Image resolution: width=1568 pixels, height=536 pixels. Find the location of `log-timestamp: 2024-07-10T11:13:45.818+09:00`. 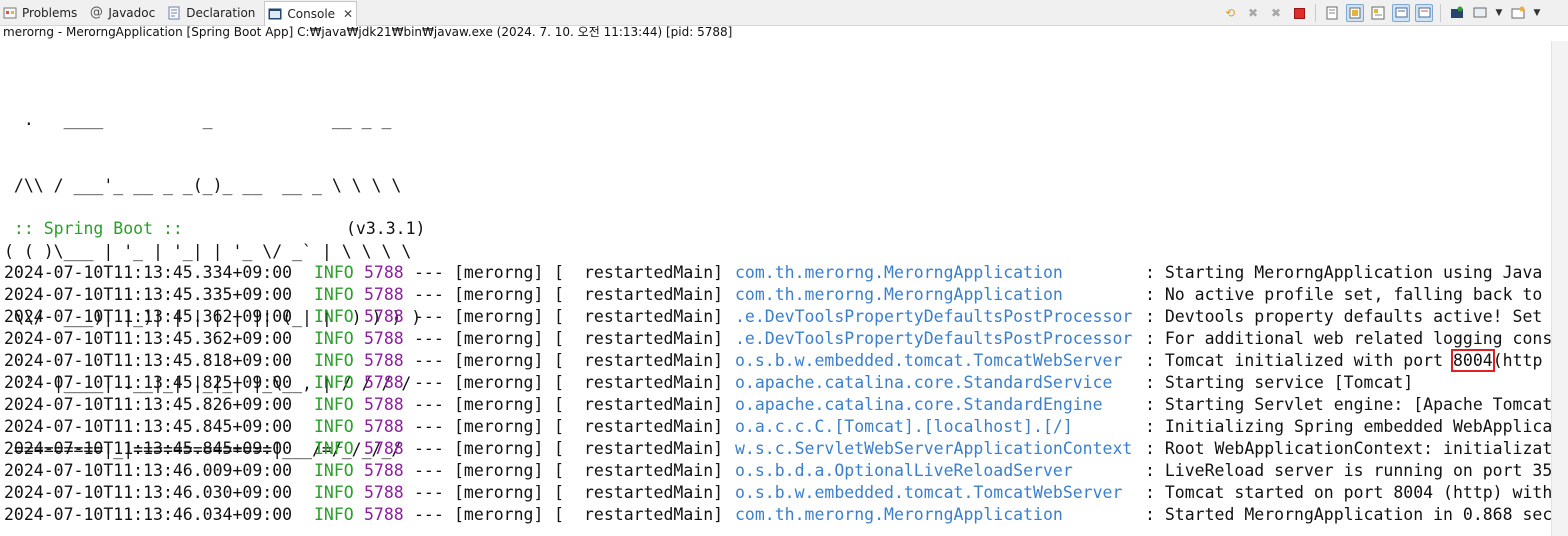

log-timestamp: 2024-07-10T11:13:45.818+09:00 is located at coordinates (148, 360).